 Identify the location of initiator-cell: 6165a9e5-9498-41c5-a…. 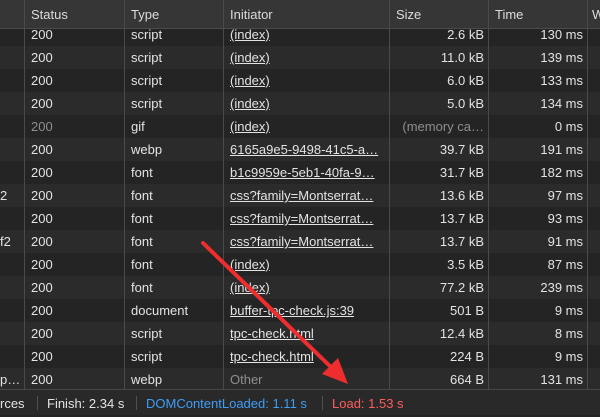
(306, 149).